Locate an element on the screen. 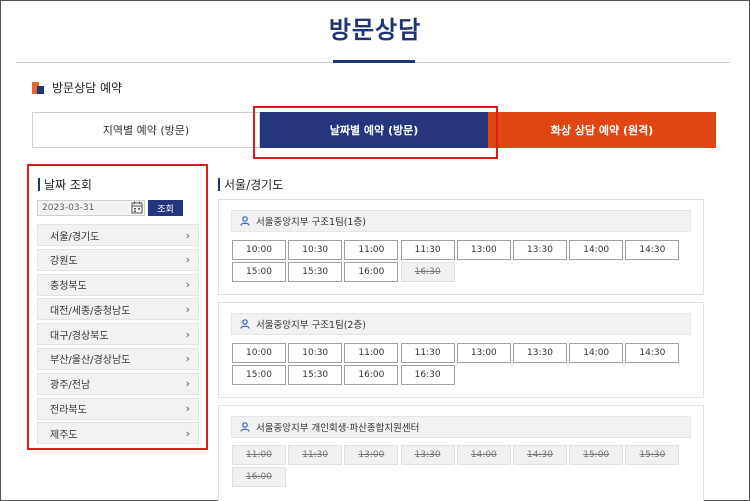  office-title: 서울중앙지부 구조1팀(1층) is located at coordinates (311, 222).